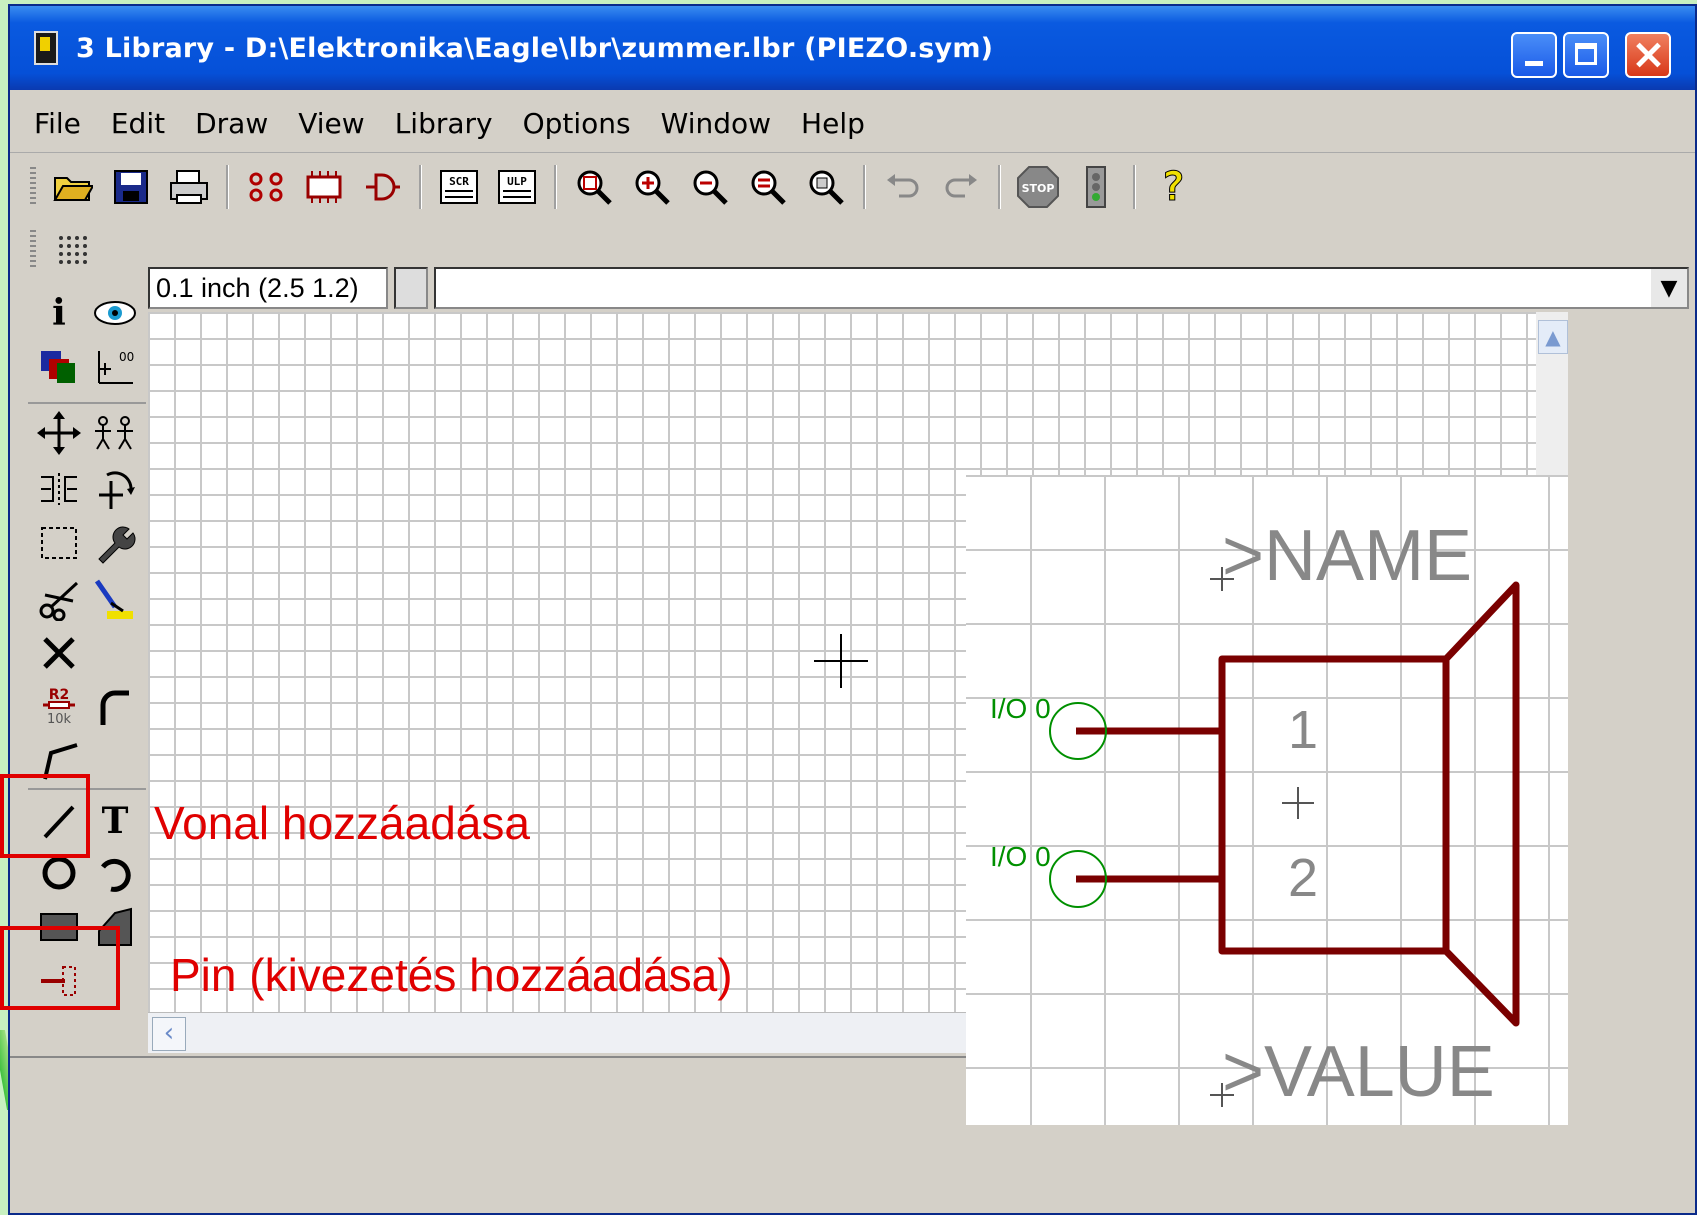  What do you see at coordinates (826, 187) in the screenshot?
I see `zoom-select-icon` at bounding box center [826, 187].